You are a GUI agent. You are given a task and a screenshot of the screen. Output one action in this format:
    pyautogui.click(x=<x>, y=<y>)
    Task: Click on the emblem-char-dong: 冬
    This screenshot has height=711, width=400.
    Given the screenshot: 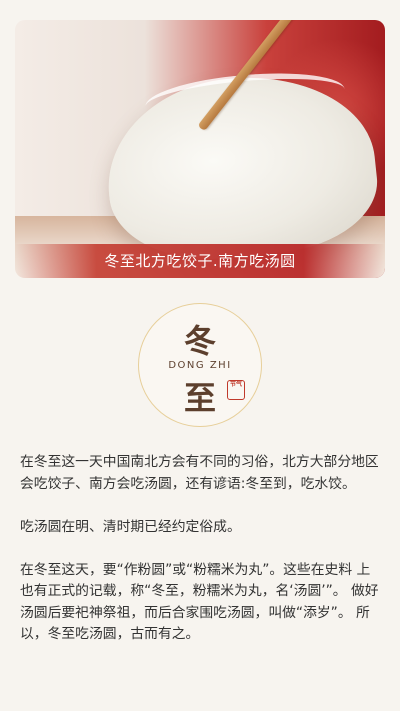 What is the action you would take?
    pyautogui.click(x=199, y=341)
    